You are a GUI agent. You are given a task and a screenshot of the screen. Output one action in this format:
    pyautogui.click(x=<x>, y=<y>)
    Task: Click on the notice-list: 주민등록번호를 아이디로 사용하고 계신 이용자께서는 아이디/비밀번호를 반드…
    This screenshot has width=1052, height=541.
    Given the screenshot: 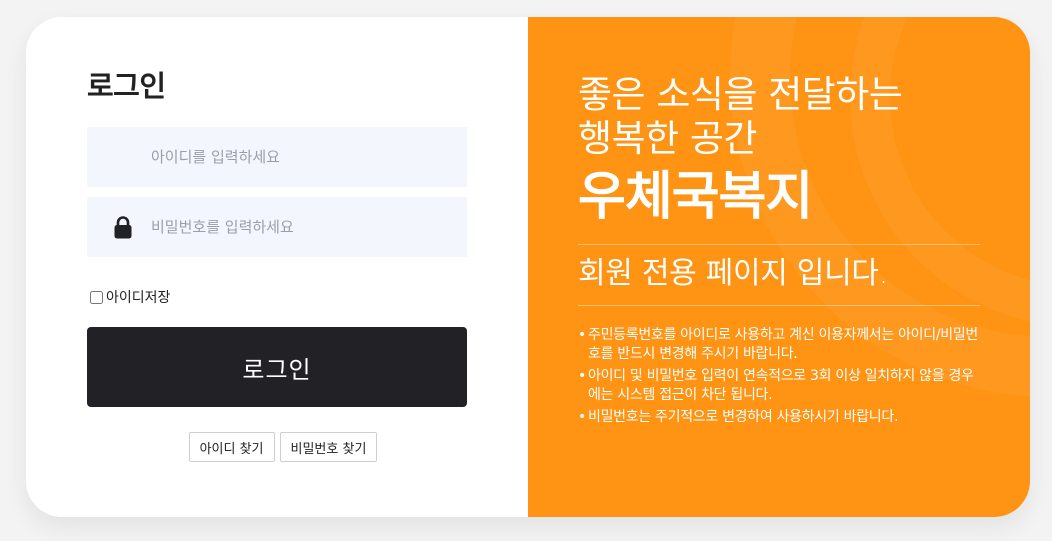 What is the action you would take?
    pyautogui.click(x=778, y=378)
    